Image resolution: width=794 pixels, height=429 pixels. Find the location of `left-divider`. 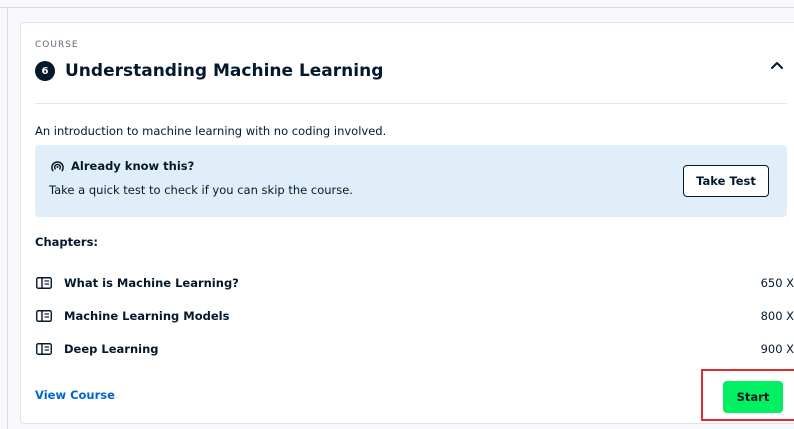

left-divider is located at coordinates (7, 218).